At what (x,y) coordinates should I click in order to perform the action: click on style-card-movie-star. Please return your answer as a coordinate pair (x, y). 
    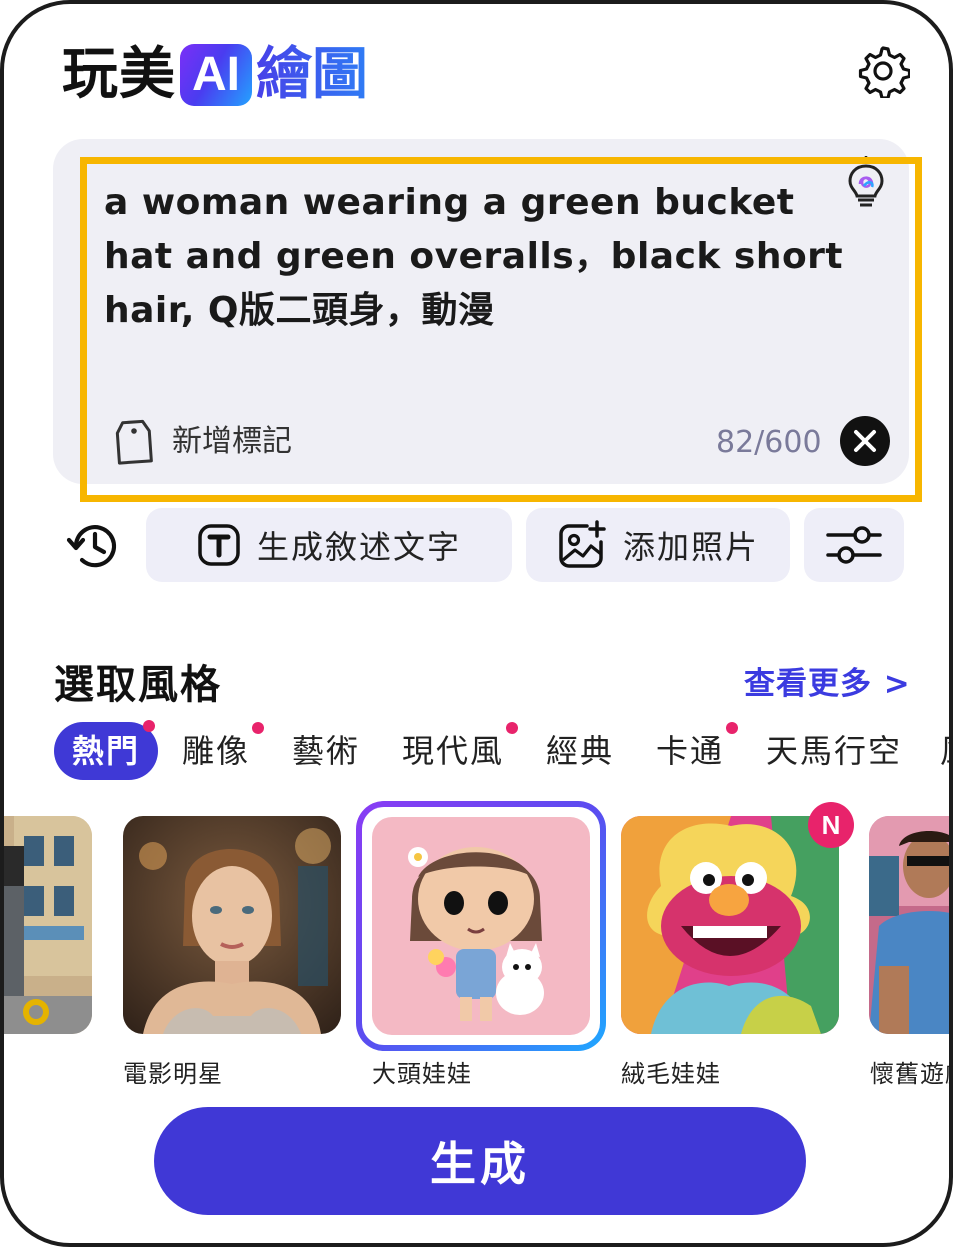
    Looking at the image, I should click on (232, 925).